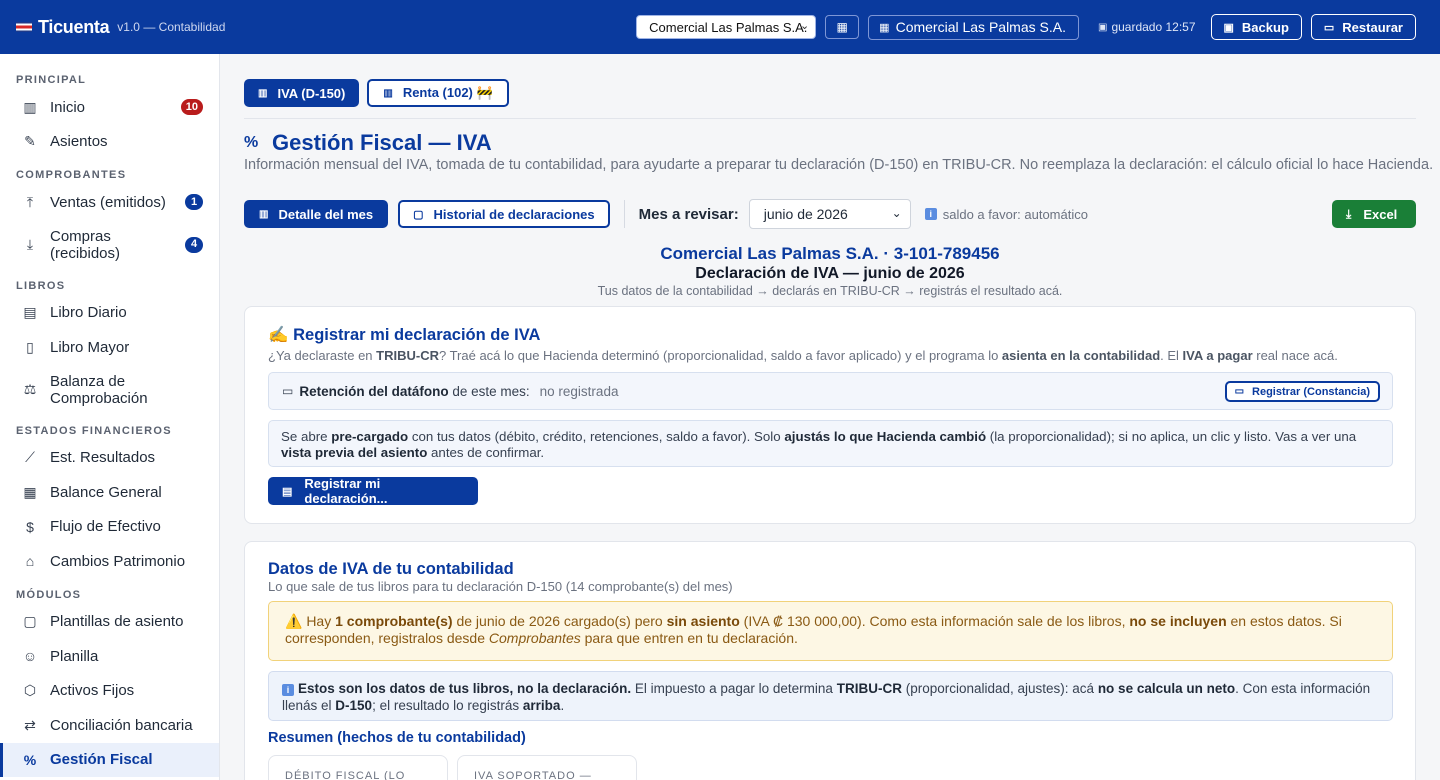  Describe the element at coordinates (30, 201) in the screenshot. I see `upload-icon: ⤒` at that location.